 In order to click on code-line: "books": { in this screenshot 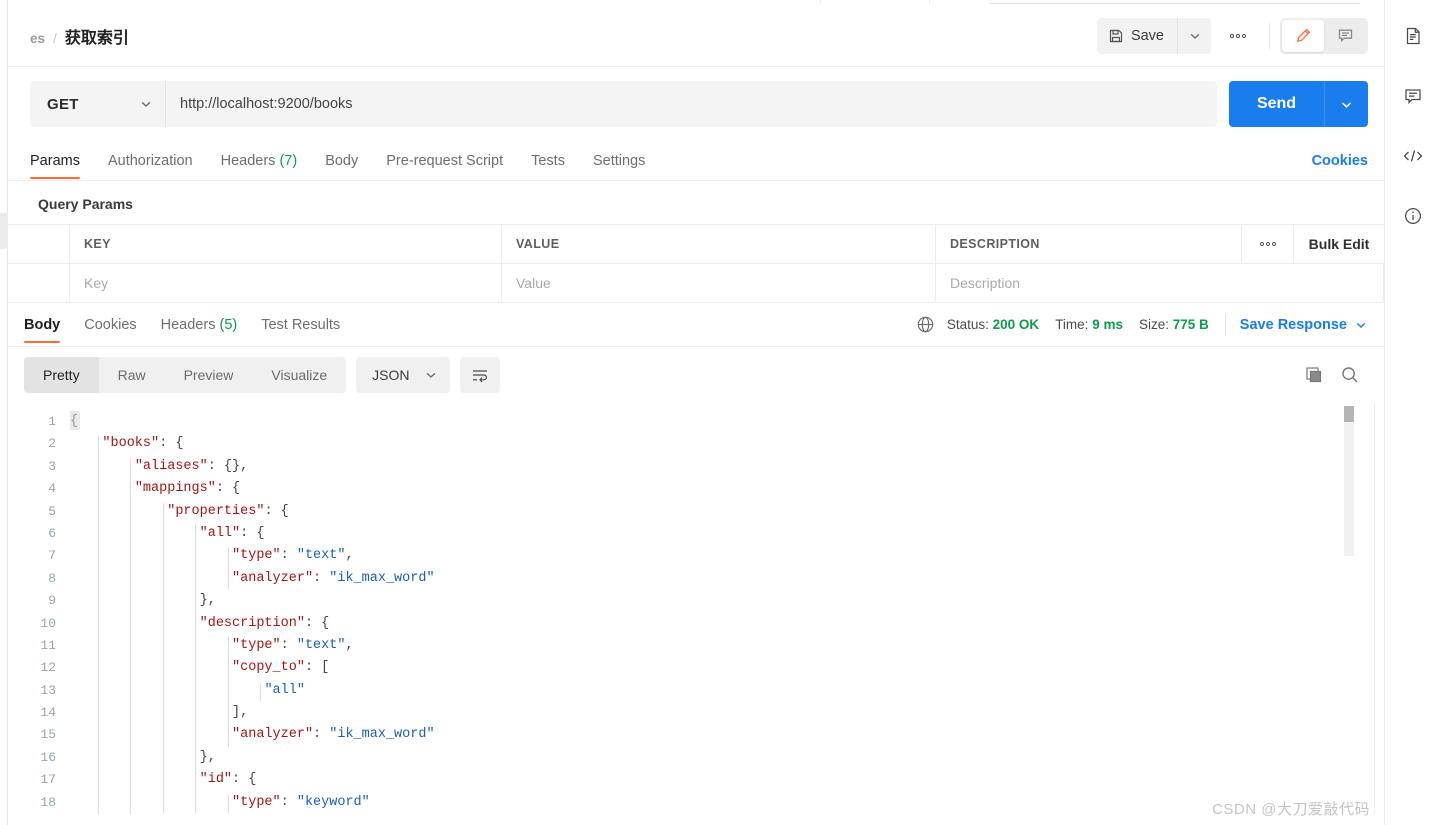, I will do `click(727, 444)`.